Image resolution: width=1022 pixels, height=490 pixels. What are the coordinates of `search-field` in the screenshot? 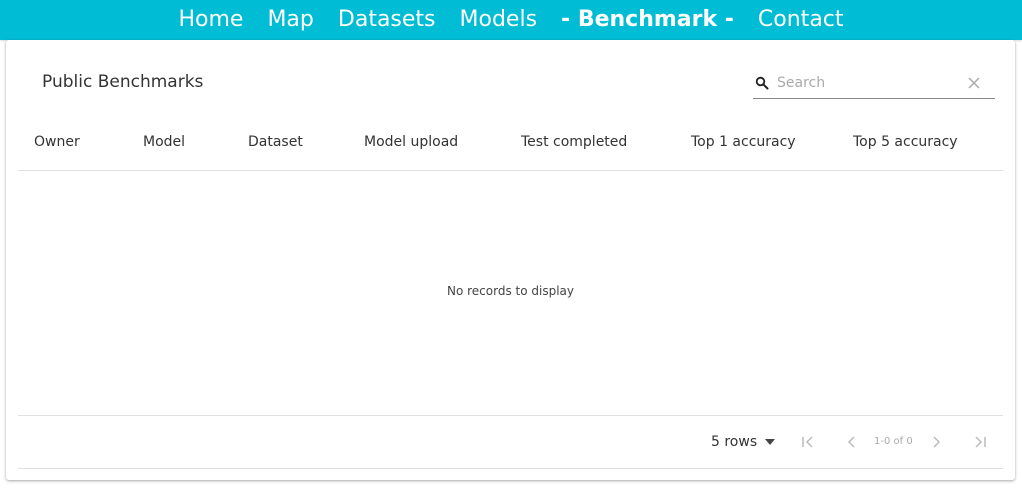 It's located at (874, 83).